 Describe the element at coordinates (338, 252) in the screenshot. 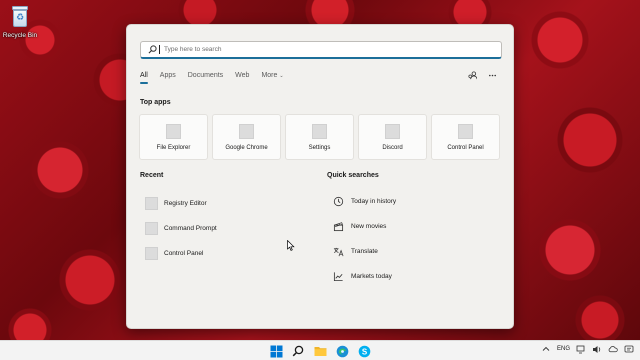

I see `translate-icon` at that location.